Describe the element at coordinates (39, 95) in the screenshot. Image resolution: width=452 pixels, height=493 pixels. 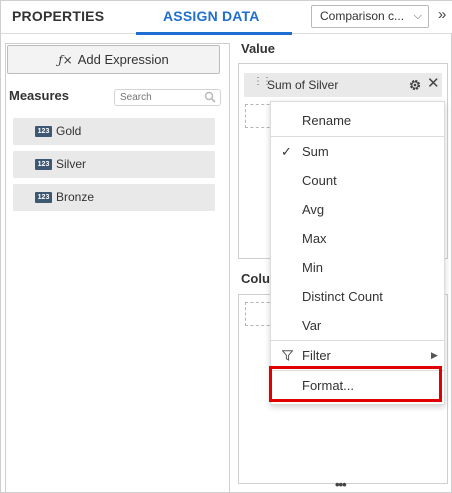
I see `measures-heading: Measures` at that location.